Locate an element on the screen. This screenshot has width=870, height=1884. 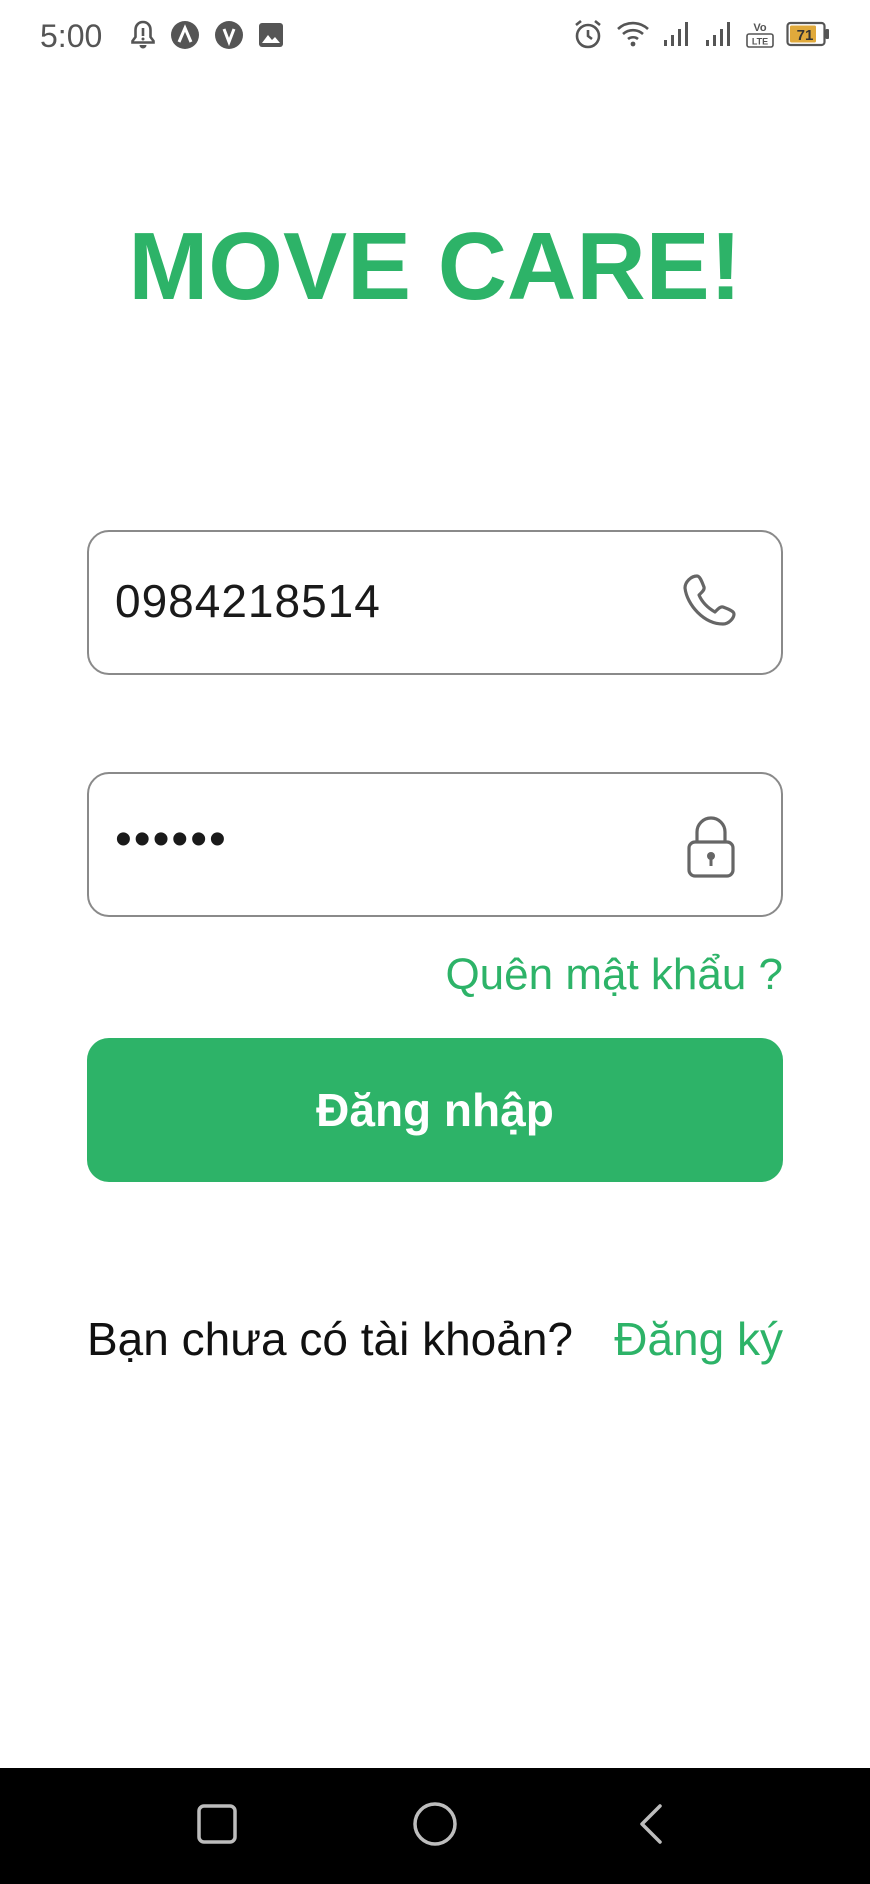
svg-text: Vo is located at coordinates (760, 28).